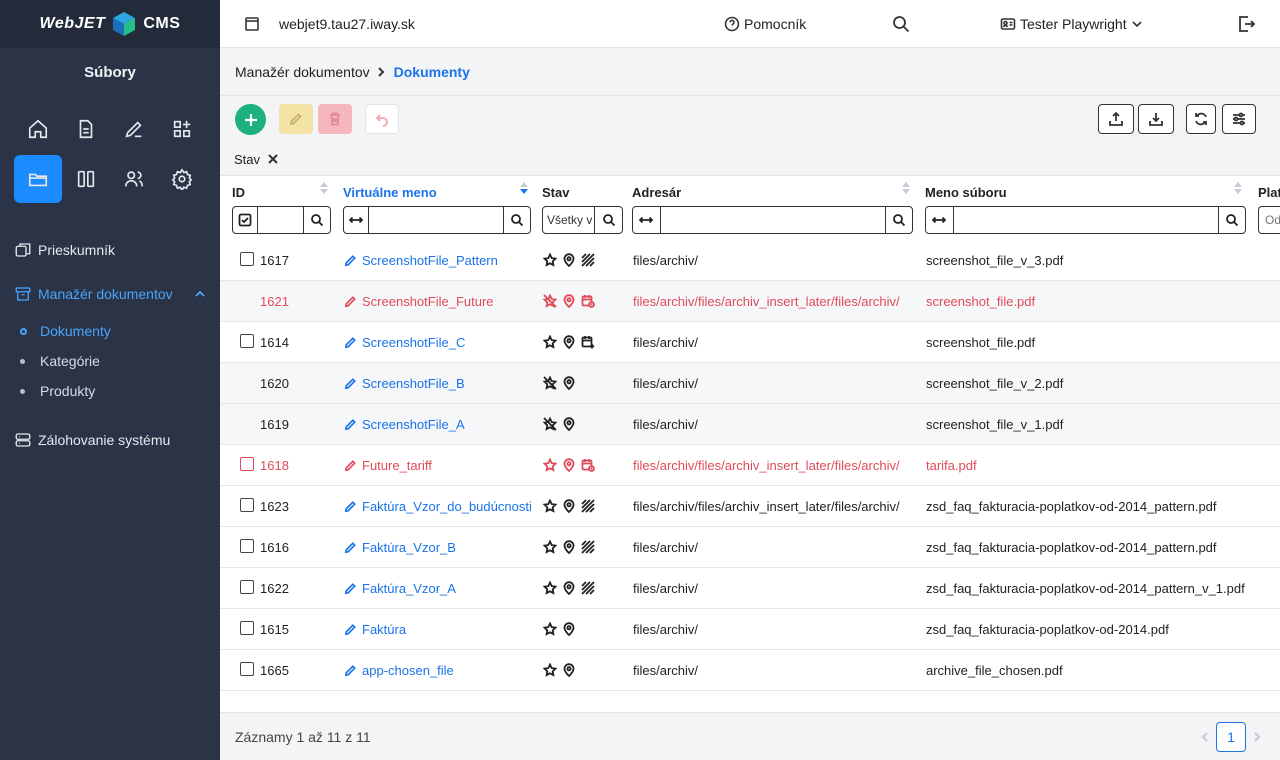 The height and width of the screenshot is (760, 1280). Describe the element at coordinates (134, 179) in the screenshot. I see `users-icon` at that location.